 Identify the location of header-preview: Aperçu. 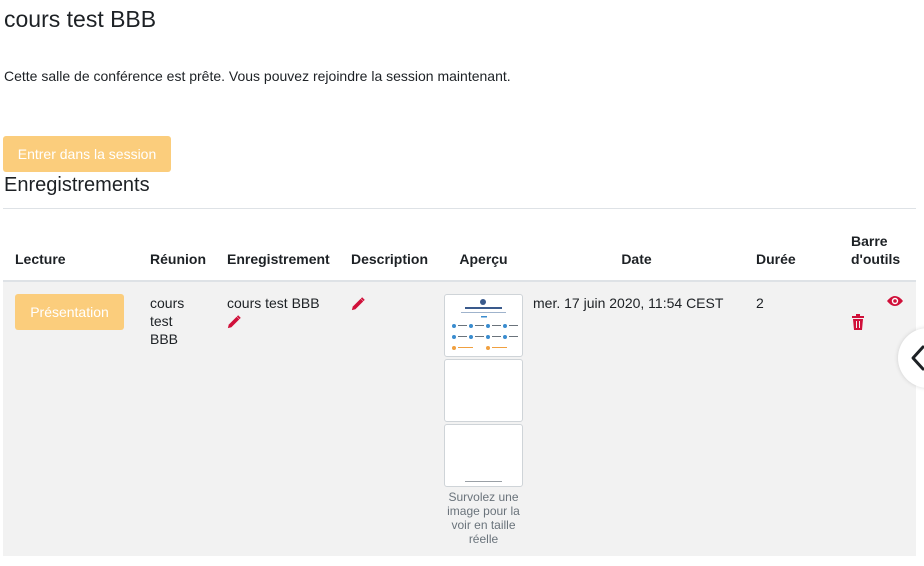
(483, 245).